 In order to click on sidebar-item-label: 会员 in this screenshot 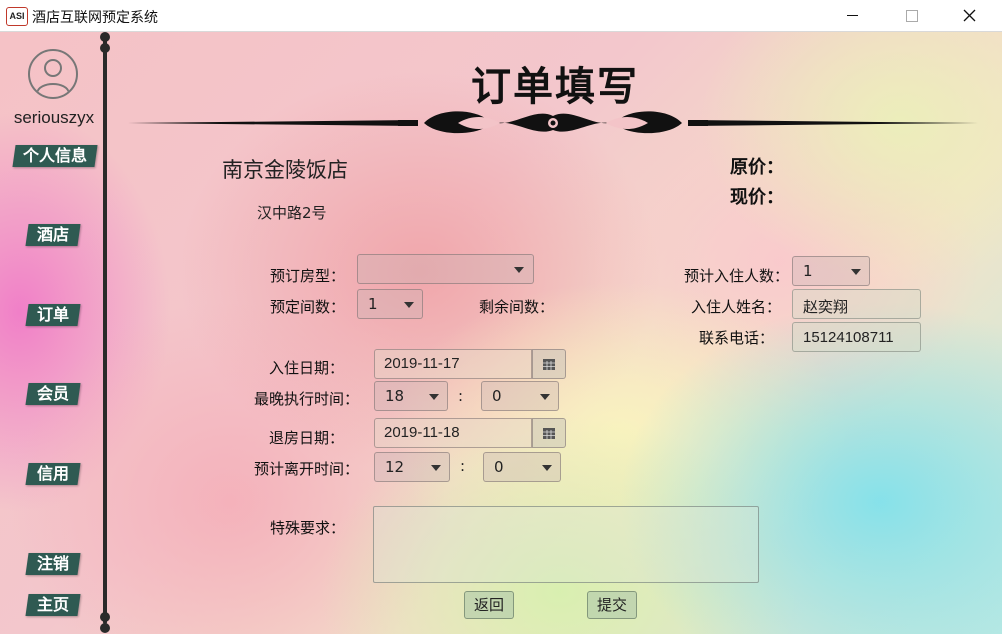, I will do `click(52, 393)`.